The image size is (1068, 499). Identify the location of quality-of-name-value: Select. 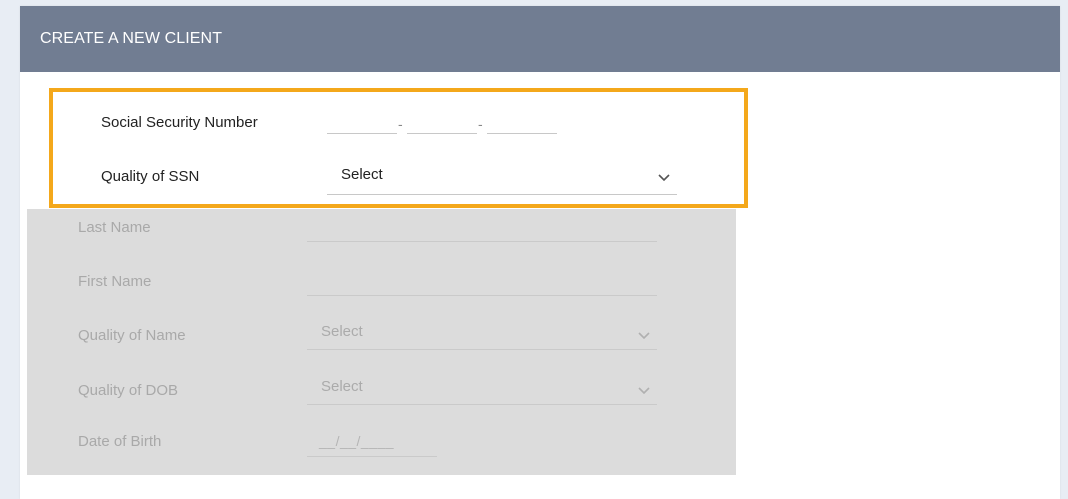
(342, 331).